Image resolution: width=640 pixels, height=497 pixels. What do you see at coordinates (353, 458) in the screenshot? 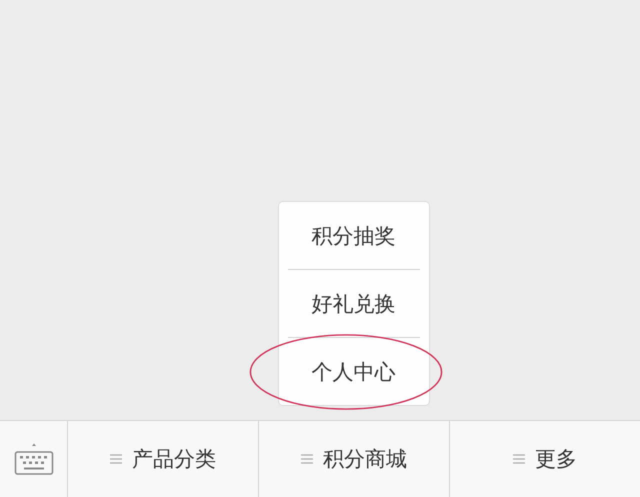
I see `menu-tab: 积分商城` at bounding box center [353, 458].